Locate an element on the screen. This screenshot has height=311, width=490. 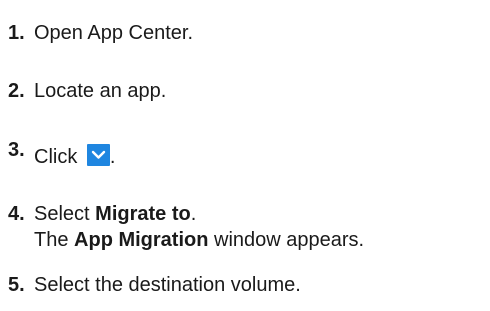
result-text-pre: The is located at coordinates (54, 240).